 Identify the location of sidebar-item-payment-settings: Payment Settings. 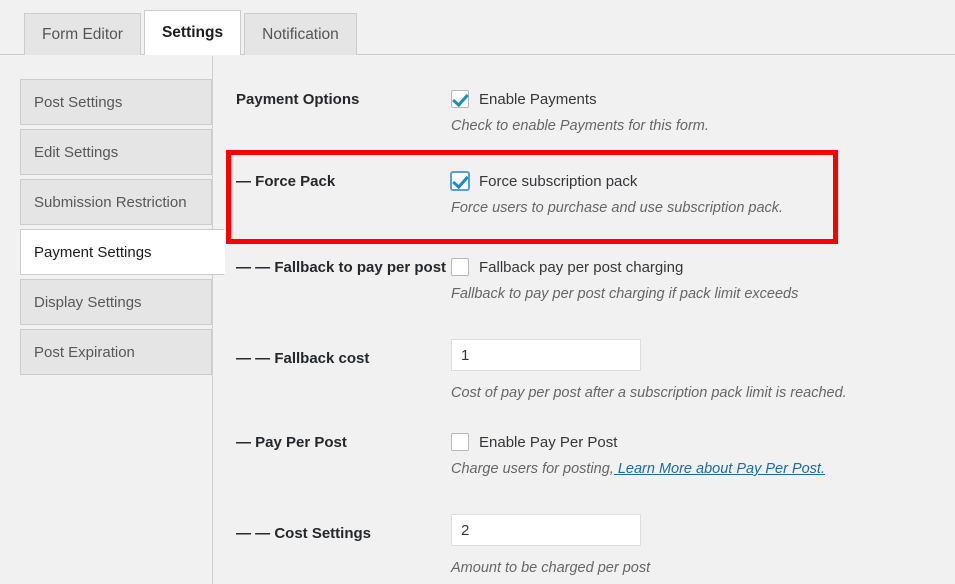
(122, 252).